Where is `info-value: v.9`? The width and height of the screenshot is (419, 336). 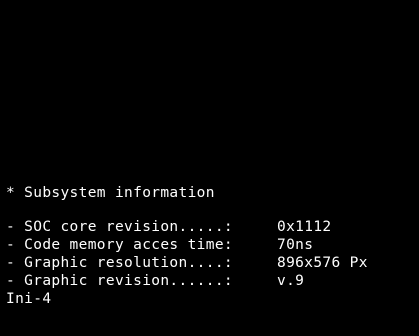
info-value: v.9 is located at coordinates (291, 281).